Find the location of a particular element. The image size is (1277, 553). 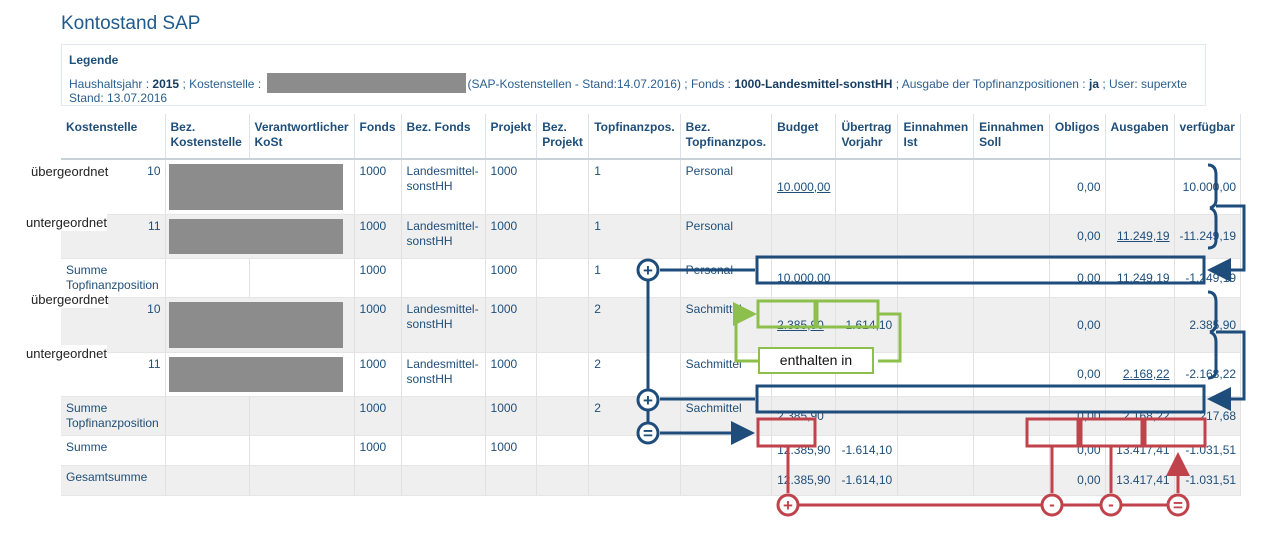

budget-highlight is located at coordinates (786, 314).